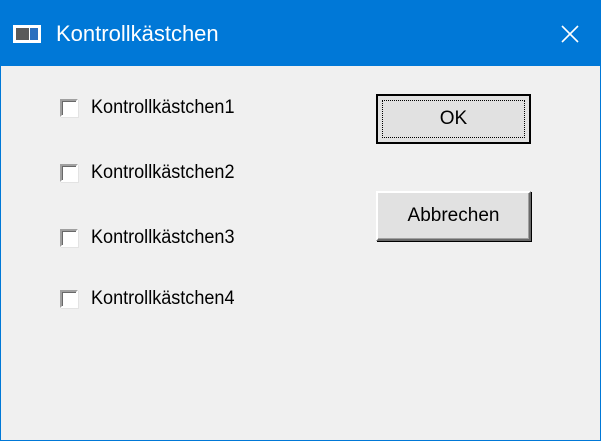 Image resolution: width=601 pixels, height=441 pixels. I want to click on title-bar: Kontrollkästchen, so click(300, 33).